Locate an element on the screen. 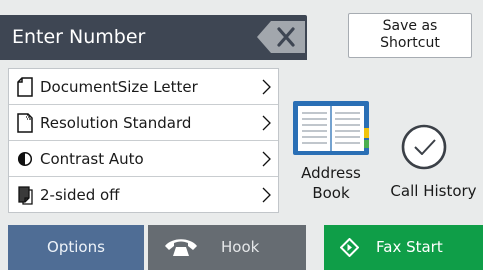 Image resolution: width=483 pixels, height=270 pixels. setting-document-size: DocumentSize Letter is located at coordinates (143, 87).